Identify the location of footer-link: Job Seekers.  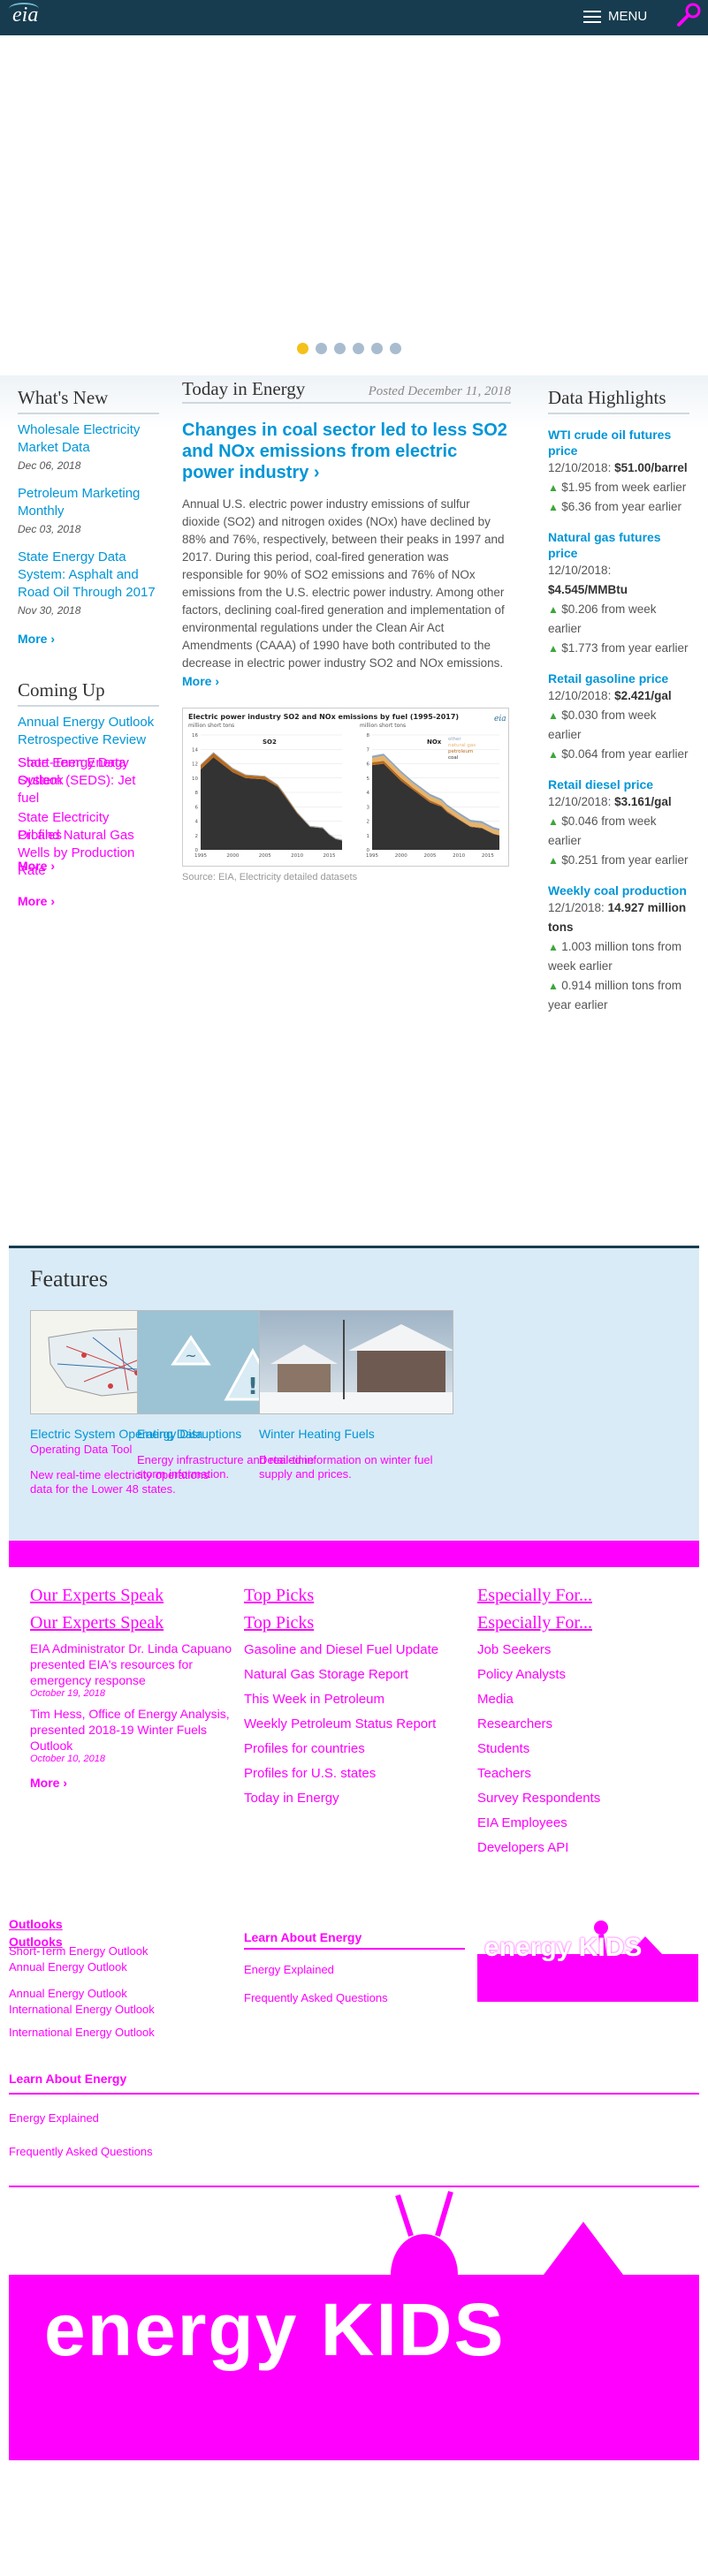
(583, 1650).